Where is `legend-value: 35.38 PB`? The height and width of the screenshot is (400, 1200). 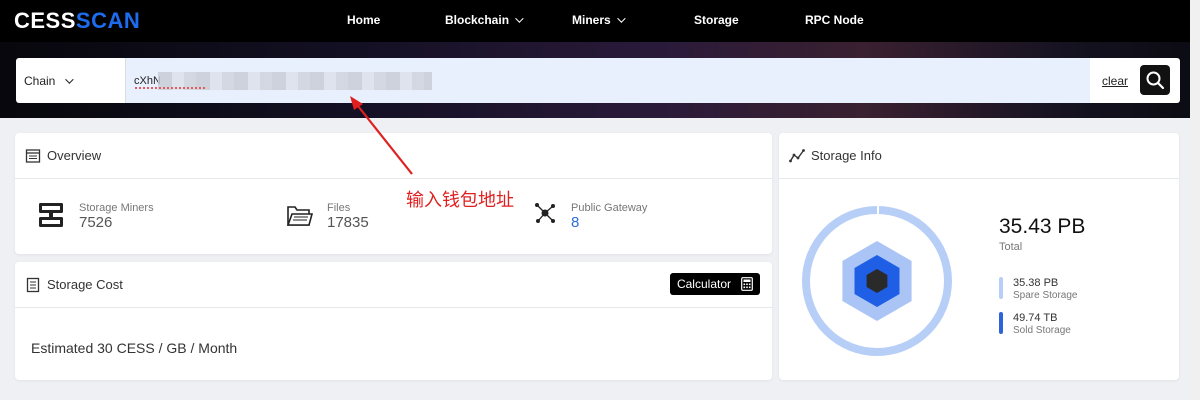
legend-value: 35.38 PB is located at coordinates (1036, 283).